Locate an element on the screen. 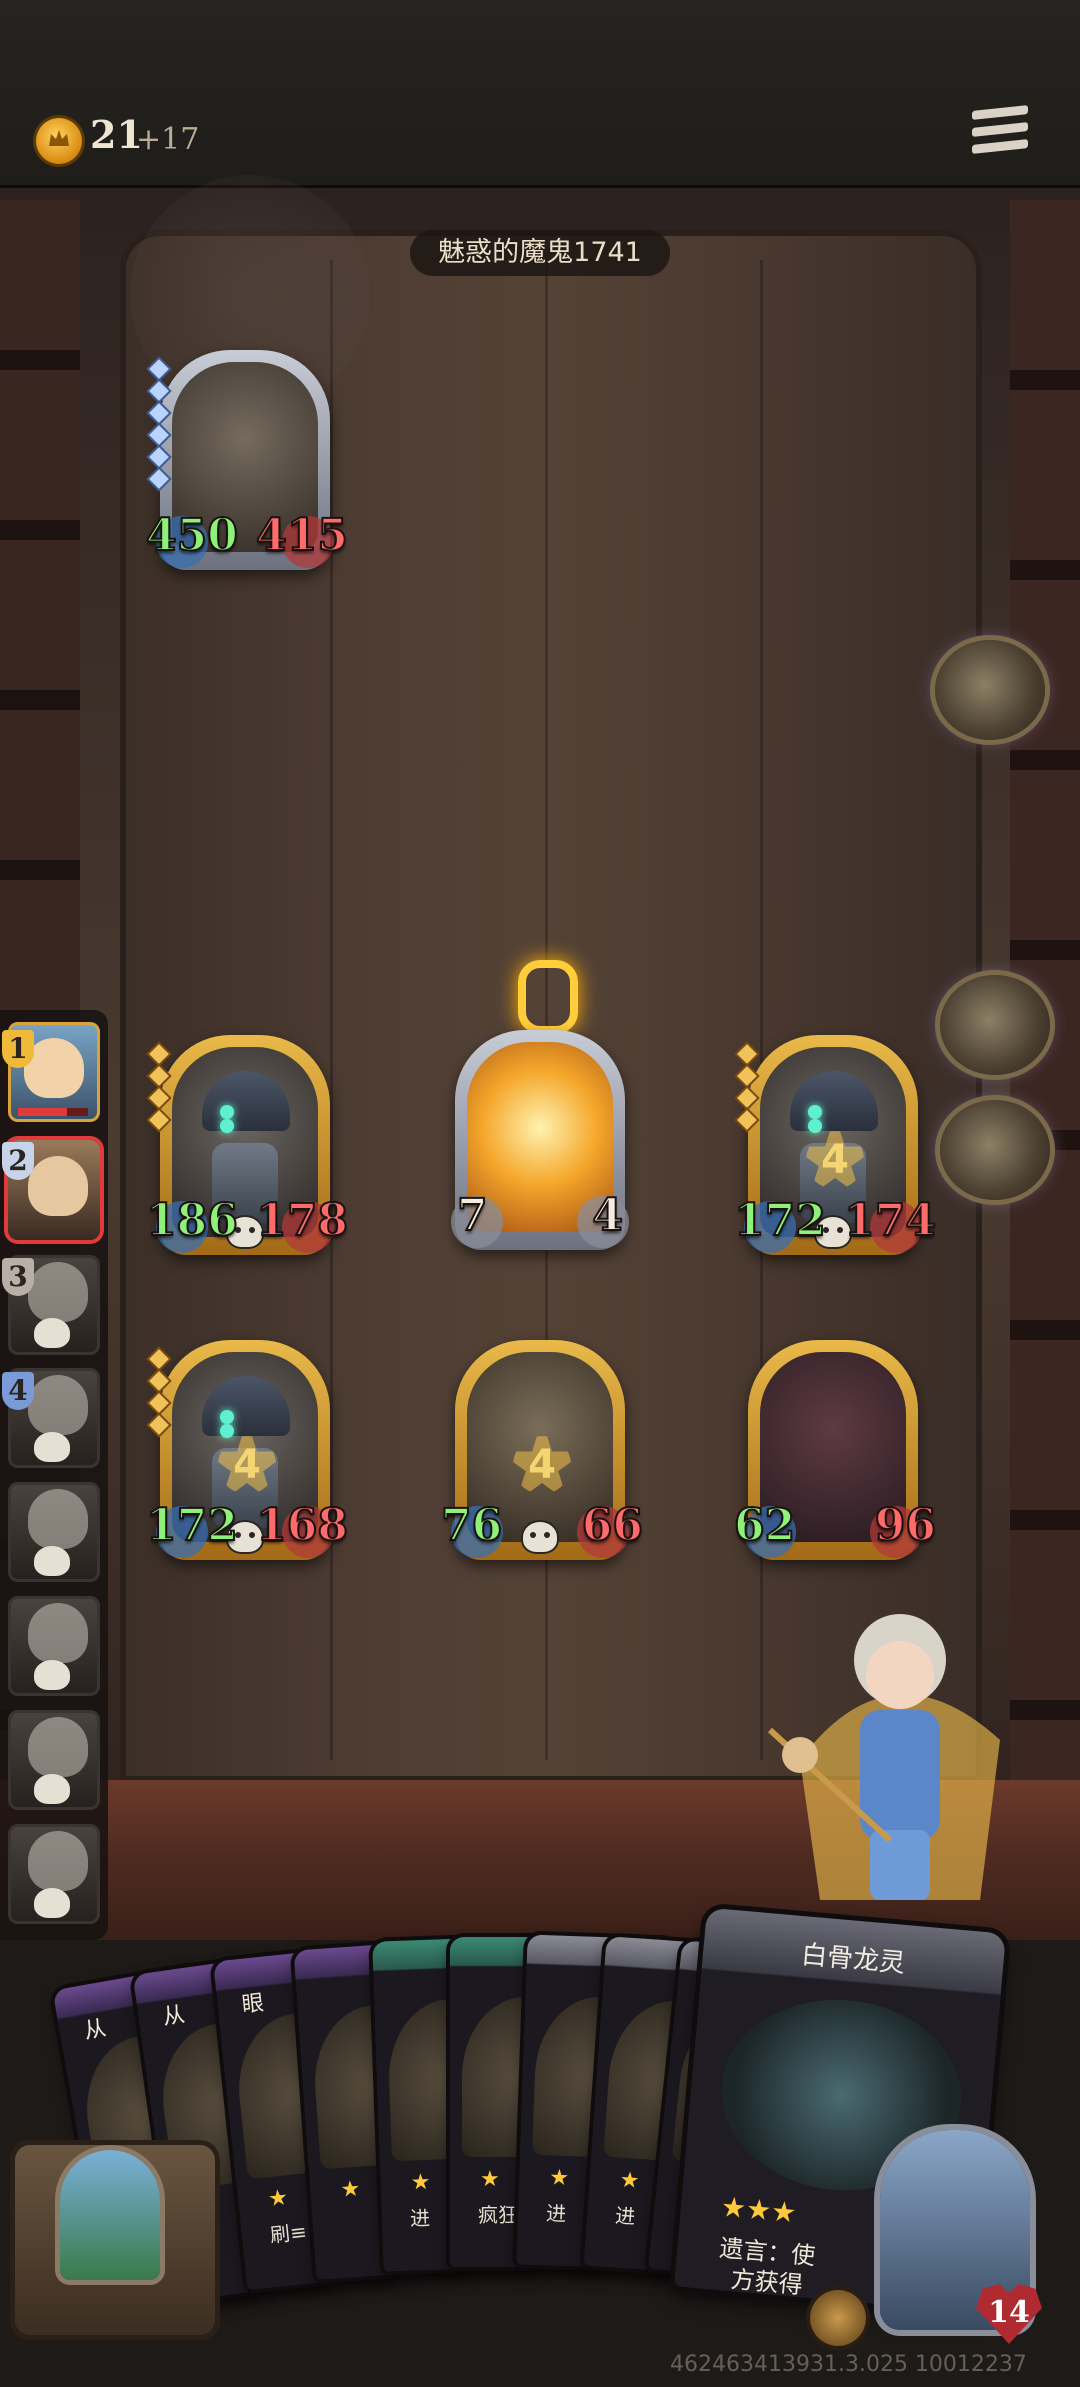 The image size is (1080, 2387). board-minion-clown: 62 96 is located at coordinates (835, 1450).